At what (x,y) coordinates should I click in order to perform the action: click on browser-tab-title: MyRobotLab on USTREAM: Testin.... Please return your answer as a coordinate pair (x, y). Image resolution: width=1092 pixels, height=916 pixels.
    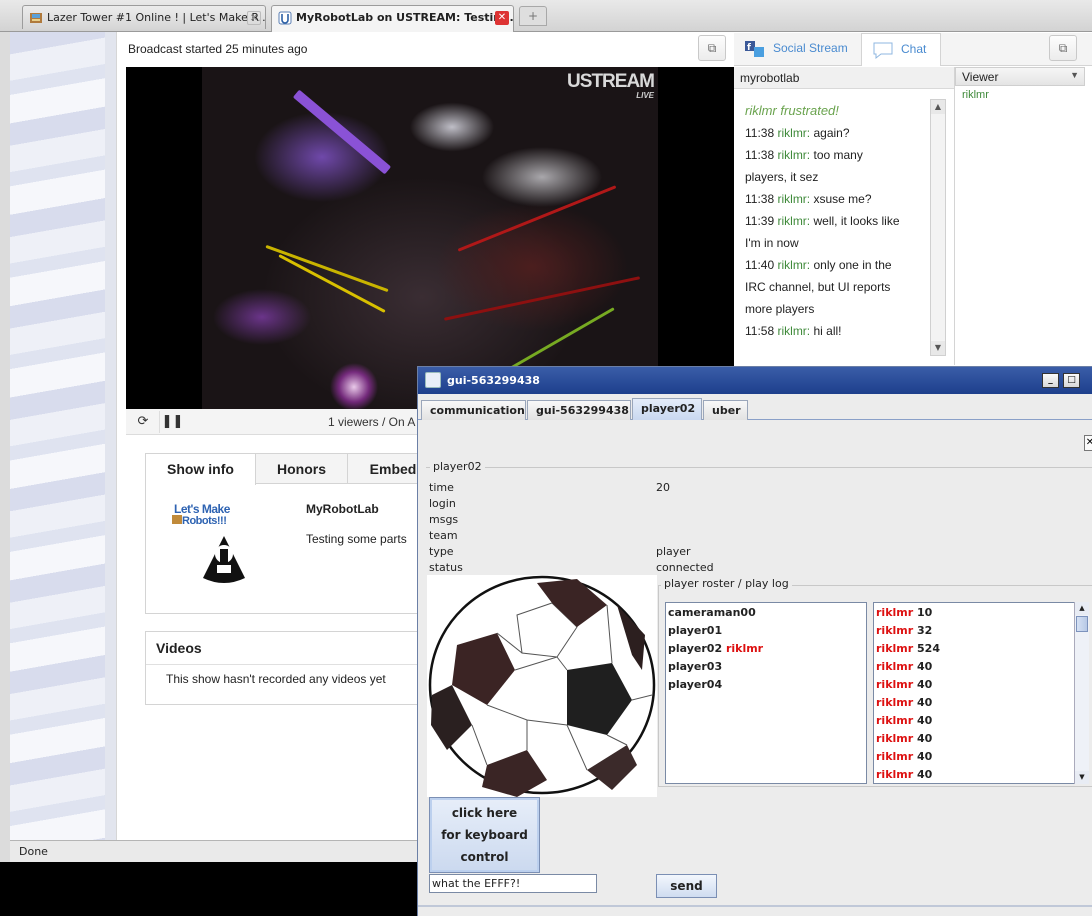
    Looking at the image, I should click on (405, 17).